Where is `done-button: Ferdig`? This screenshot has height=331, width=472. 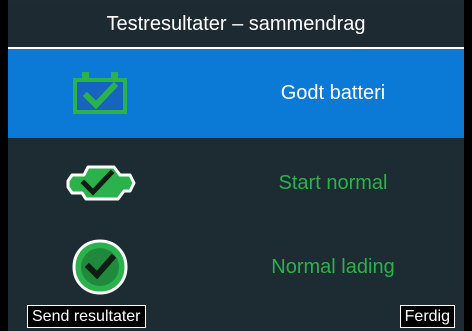
done-button: Ferdig is located at coordinates (427, 316).